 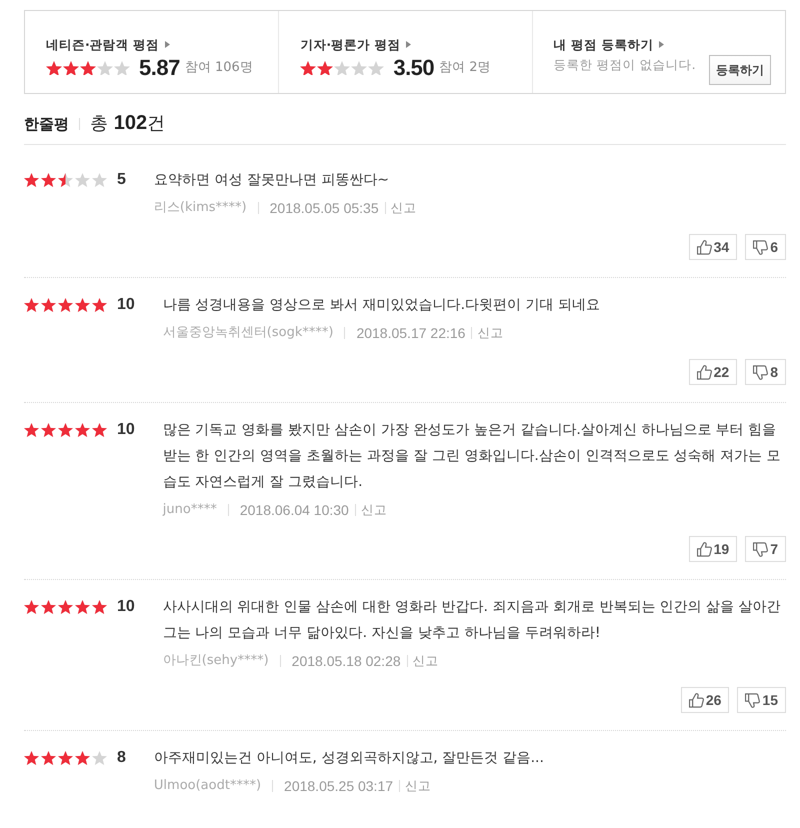 I want to click on average-score: 5.87, so click(x=159, y=68).